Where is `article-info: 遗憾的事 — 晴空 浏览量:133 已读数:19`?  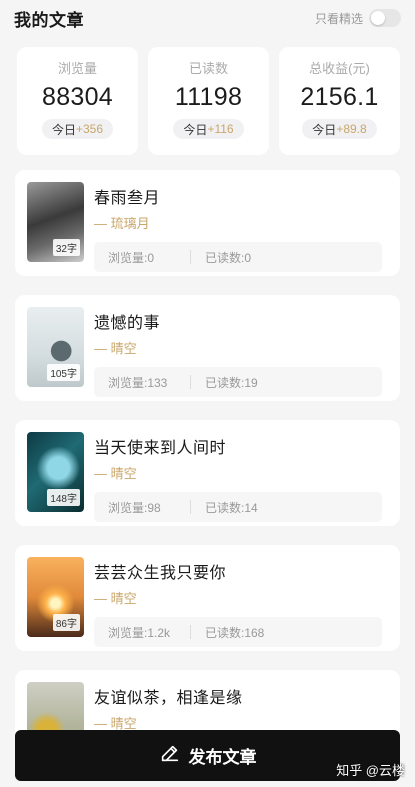
article-info: 遗憾的事 — 晴空 浏览量:133 已读数:19 is located at coordinates (238, 354).